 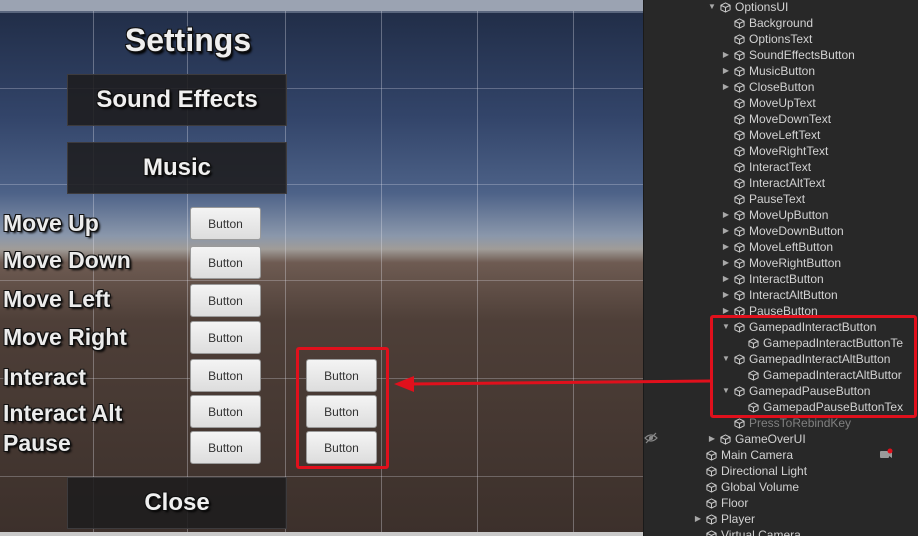 What do you see at coordinates (225, 375) in the screenshot?
I see `interact-button: Button` at bounding box center [225, 375].